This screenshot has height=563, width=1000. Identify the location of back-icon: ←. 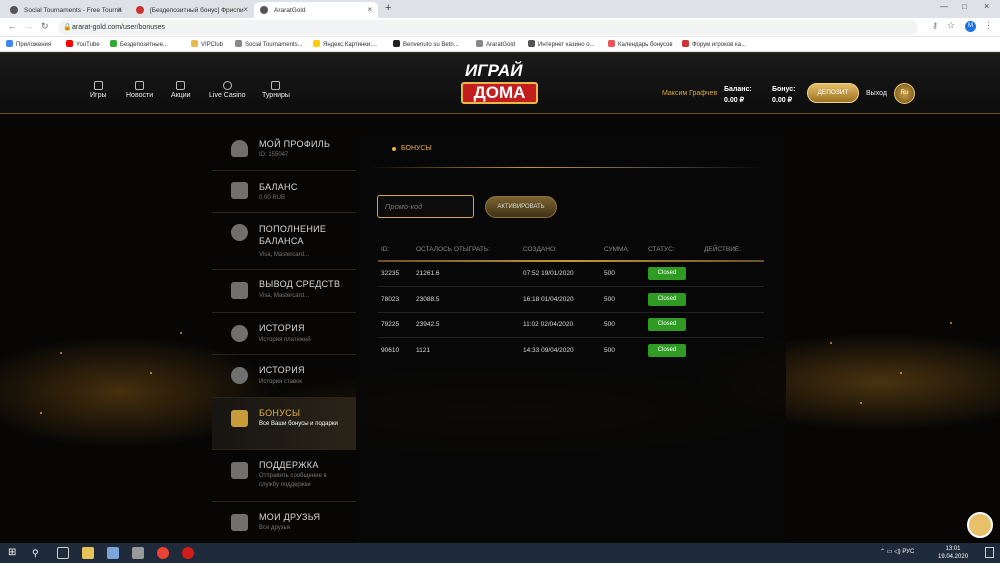
(12, 26).